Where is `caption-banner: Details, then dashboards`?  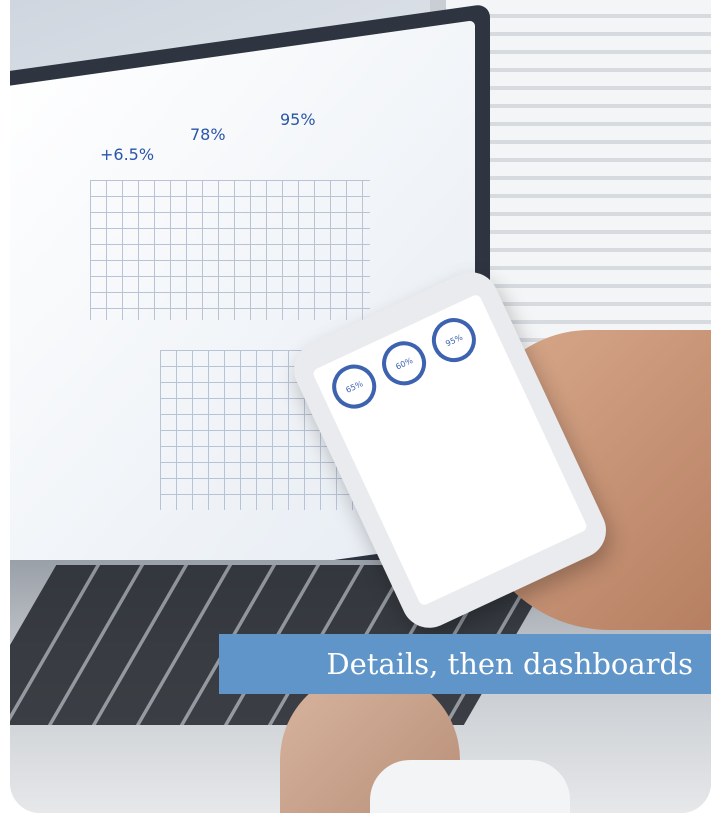
caption-banner: Details, then dashboards is located at coordinates (465, 664).